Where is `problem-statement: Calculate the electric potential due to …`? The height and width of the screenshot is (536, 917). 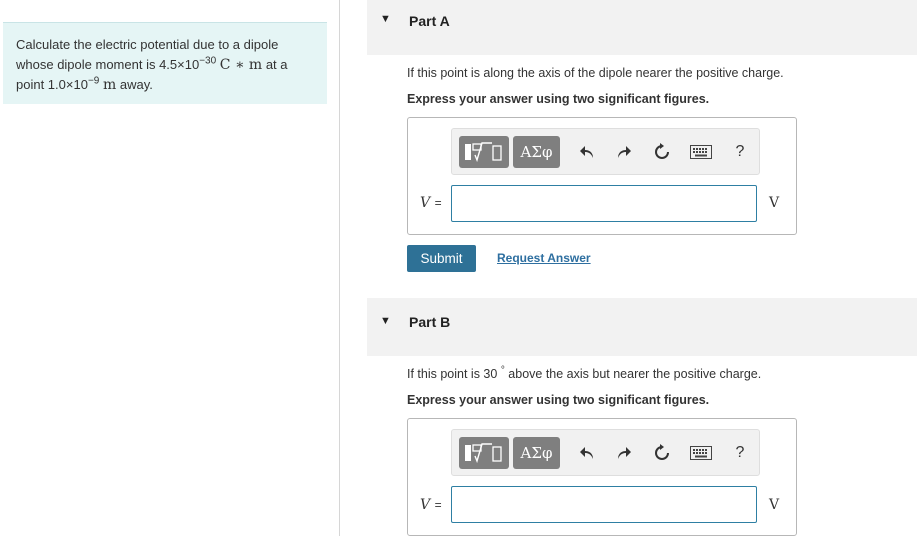 problem-statement: Calculate the electric potential due to … is located at coordinates (165, 63).